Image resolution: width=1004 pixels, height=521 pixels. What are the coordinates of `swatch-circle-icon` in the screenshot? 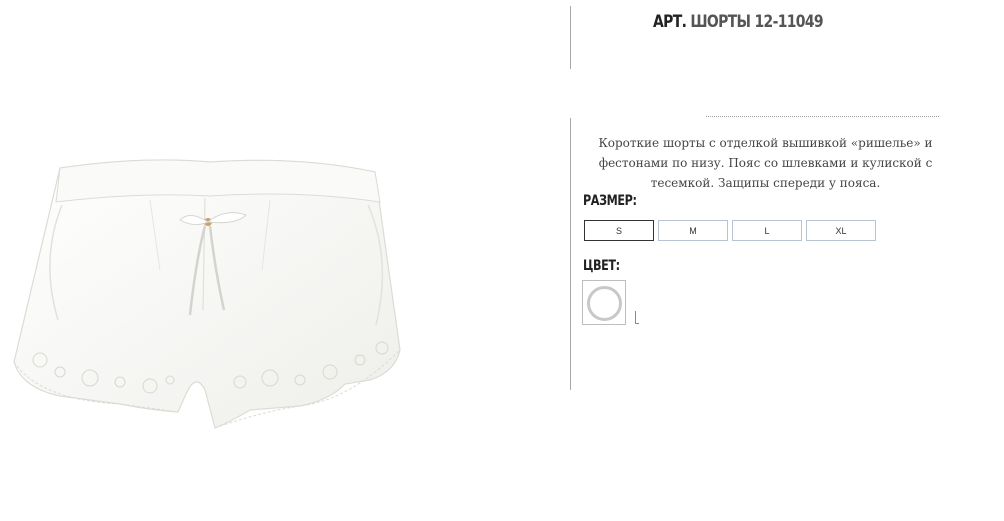 It's located at (604, 303).